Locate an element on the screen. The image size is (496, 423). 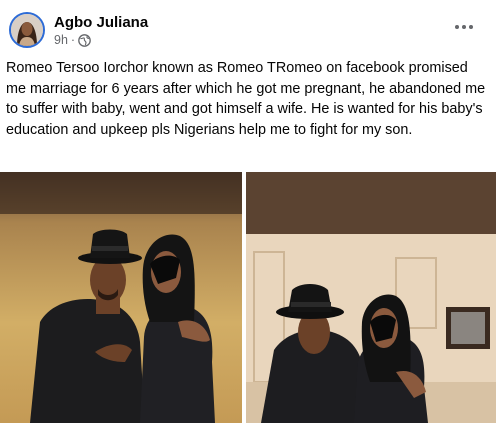
more-dots-icon is located at coordinates (457, 27).